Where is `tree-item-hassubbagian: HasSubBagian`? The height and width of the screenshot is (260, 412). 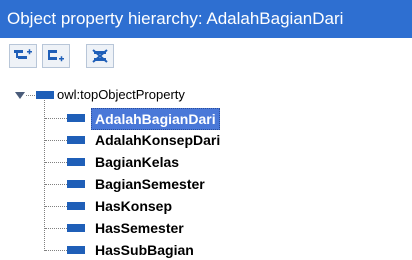
tree-item-hassubbagian: HasSubBagian is located at coordinates (144, 250).